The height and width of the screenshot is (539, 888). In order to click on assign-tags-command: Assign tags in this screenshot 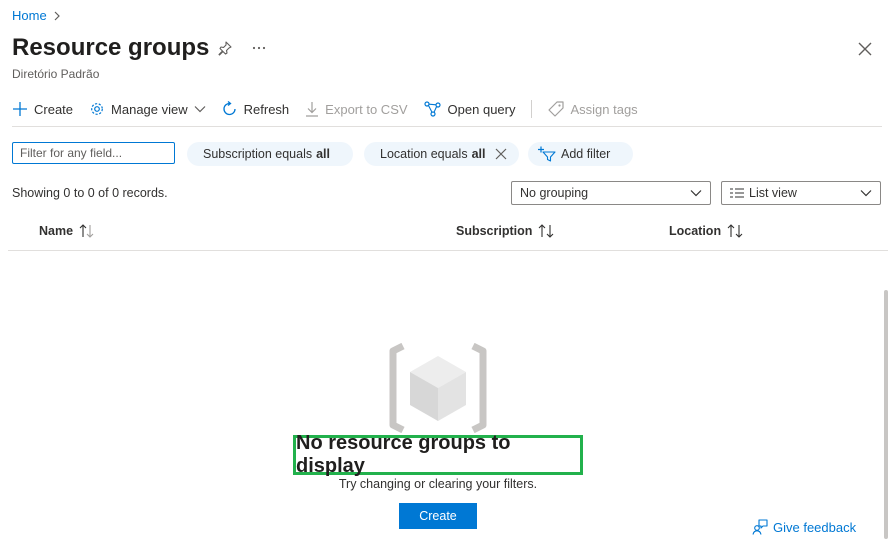, I will do `click(593, 109)`.